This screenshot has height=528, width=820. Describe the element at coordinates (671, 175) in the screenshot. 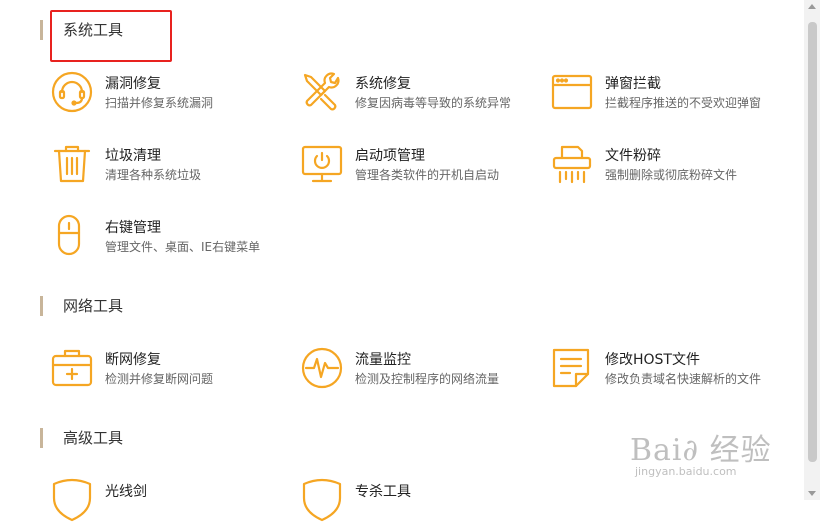

I see `tool-desc: 强制删除或彻底粉碎文件` at that location.